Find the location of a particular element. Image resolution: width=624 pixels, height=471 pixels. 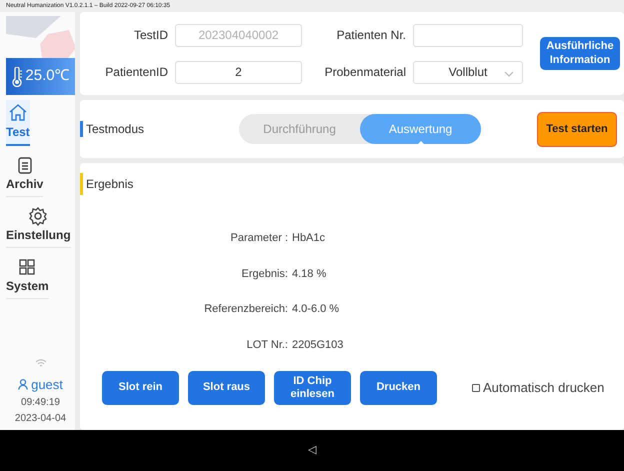

action-button: Drucken is located at coordinates (398, 388).